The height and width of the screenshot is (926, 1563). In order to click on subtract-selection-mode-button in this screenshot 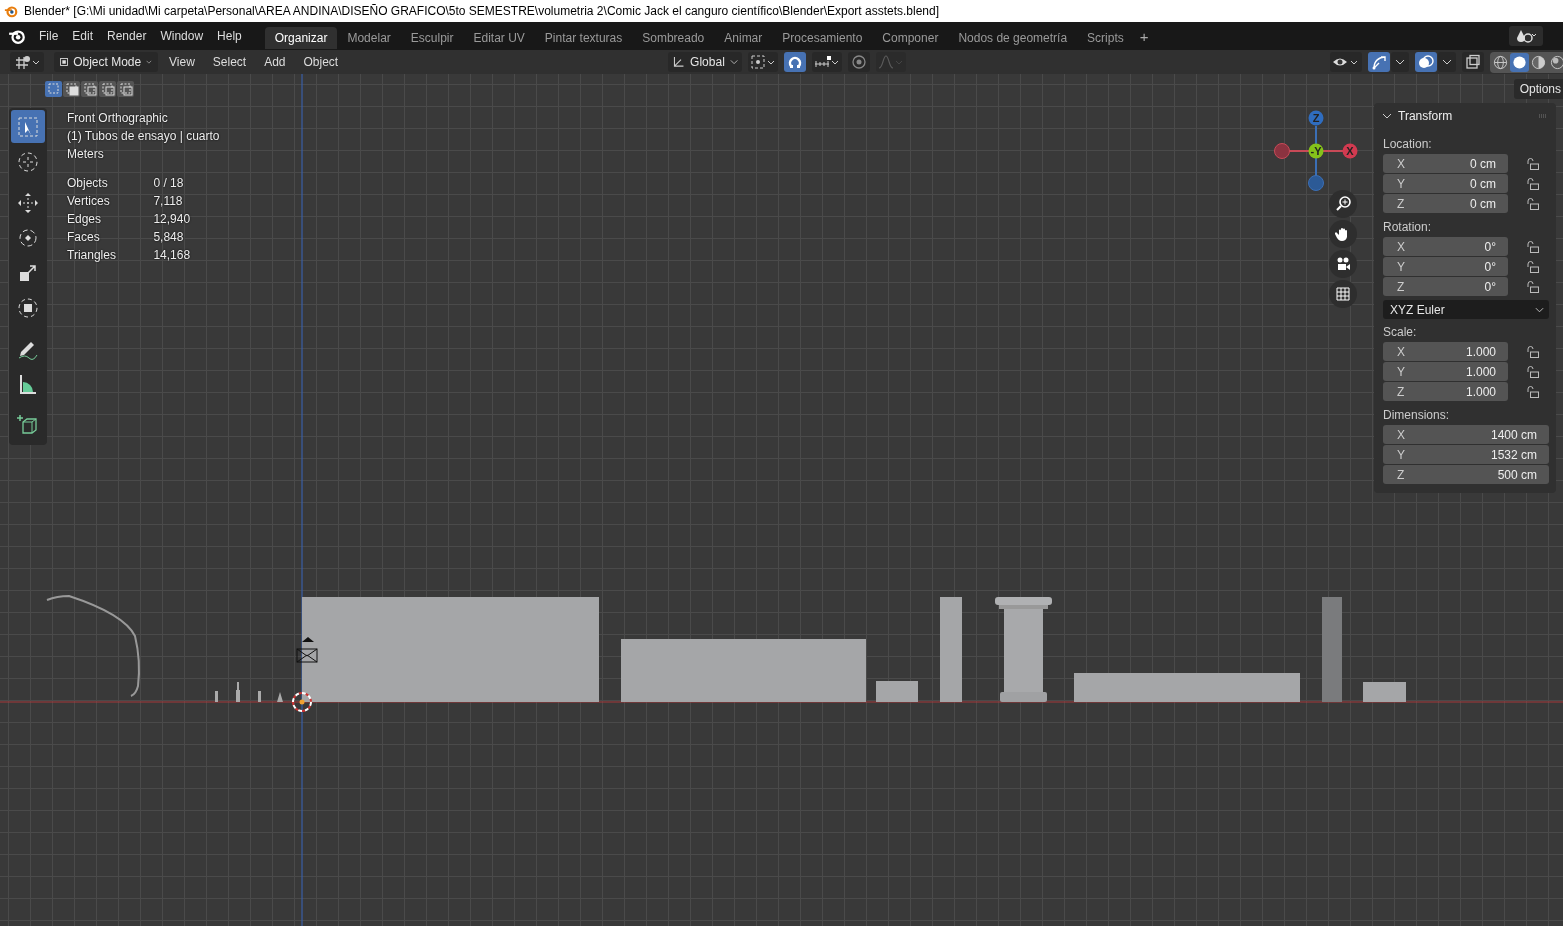, I will do `click(89, 89)`.